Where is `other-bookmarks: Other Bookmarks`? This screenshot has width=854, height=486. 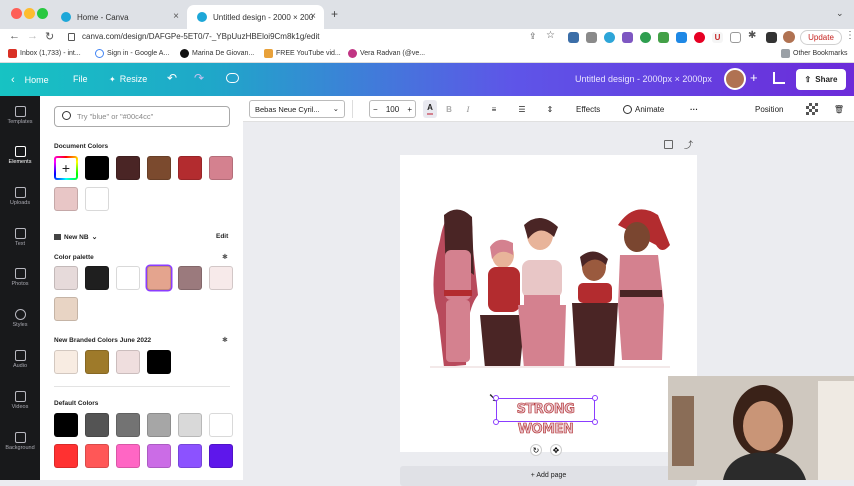 other-bookmarks: Other Bookmarks is located at coordinates (814, 53).